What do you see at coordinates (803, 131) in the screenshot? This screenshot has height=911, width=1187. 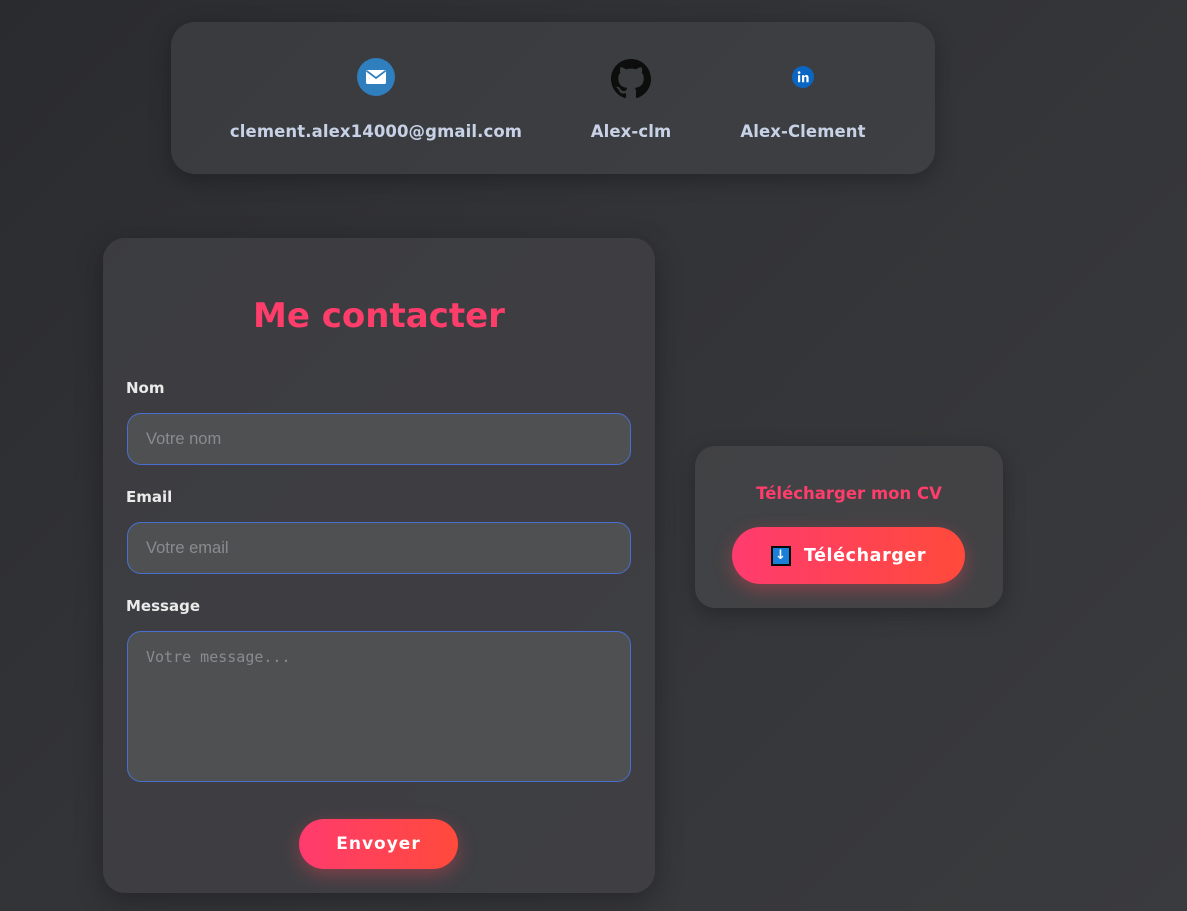 I see `linkedin-link-text: Alex-Clement` at bounding box center [803, 131].